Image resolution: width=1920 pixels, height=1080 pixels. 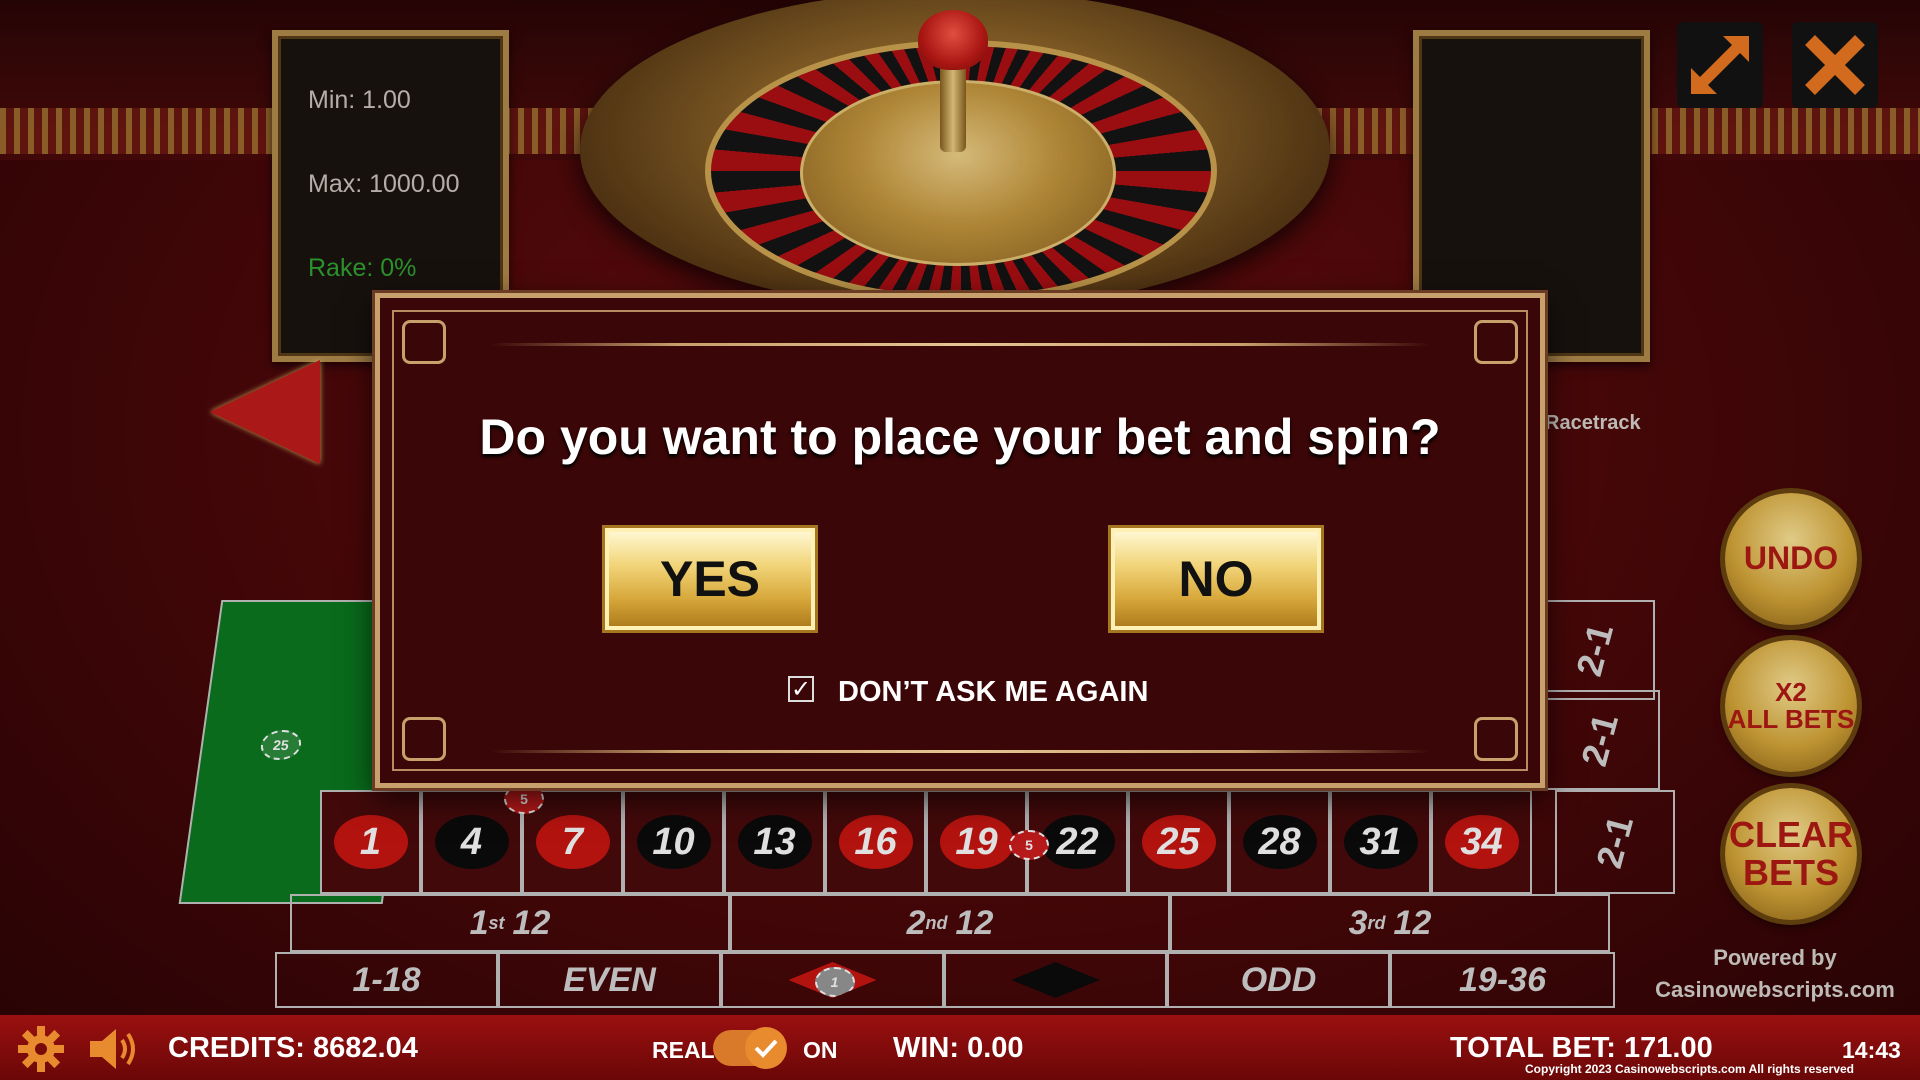 I want to click on dont-ask-checkbox: ✓, so click(x=801, y=689).